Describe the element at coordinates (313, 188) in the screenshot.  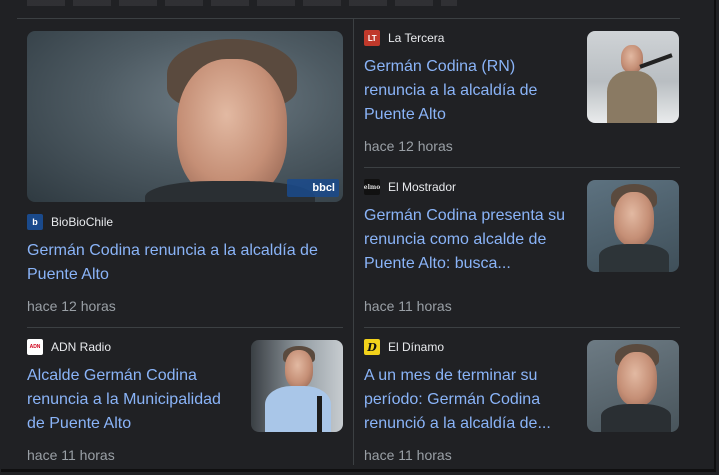
I see `bbcl-watermark: bbcl` at that location.